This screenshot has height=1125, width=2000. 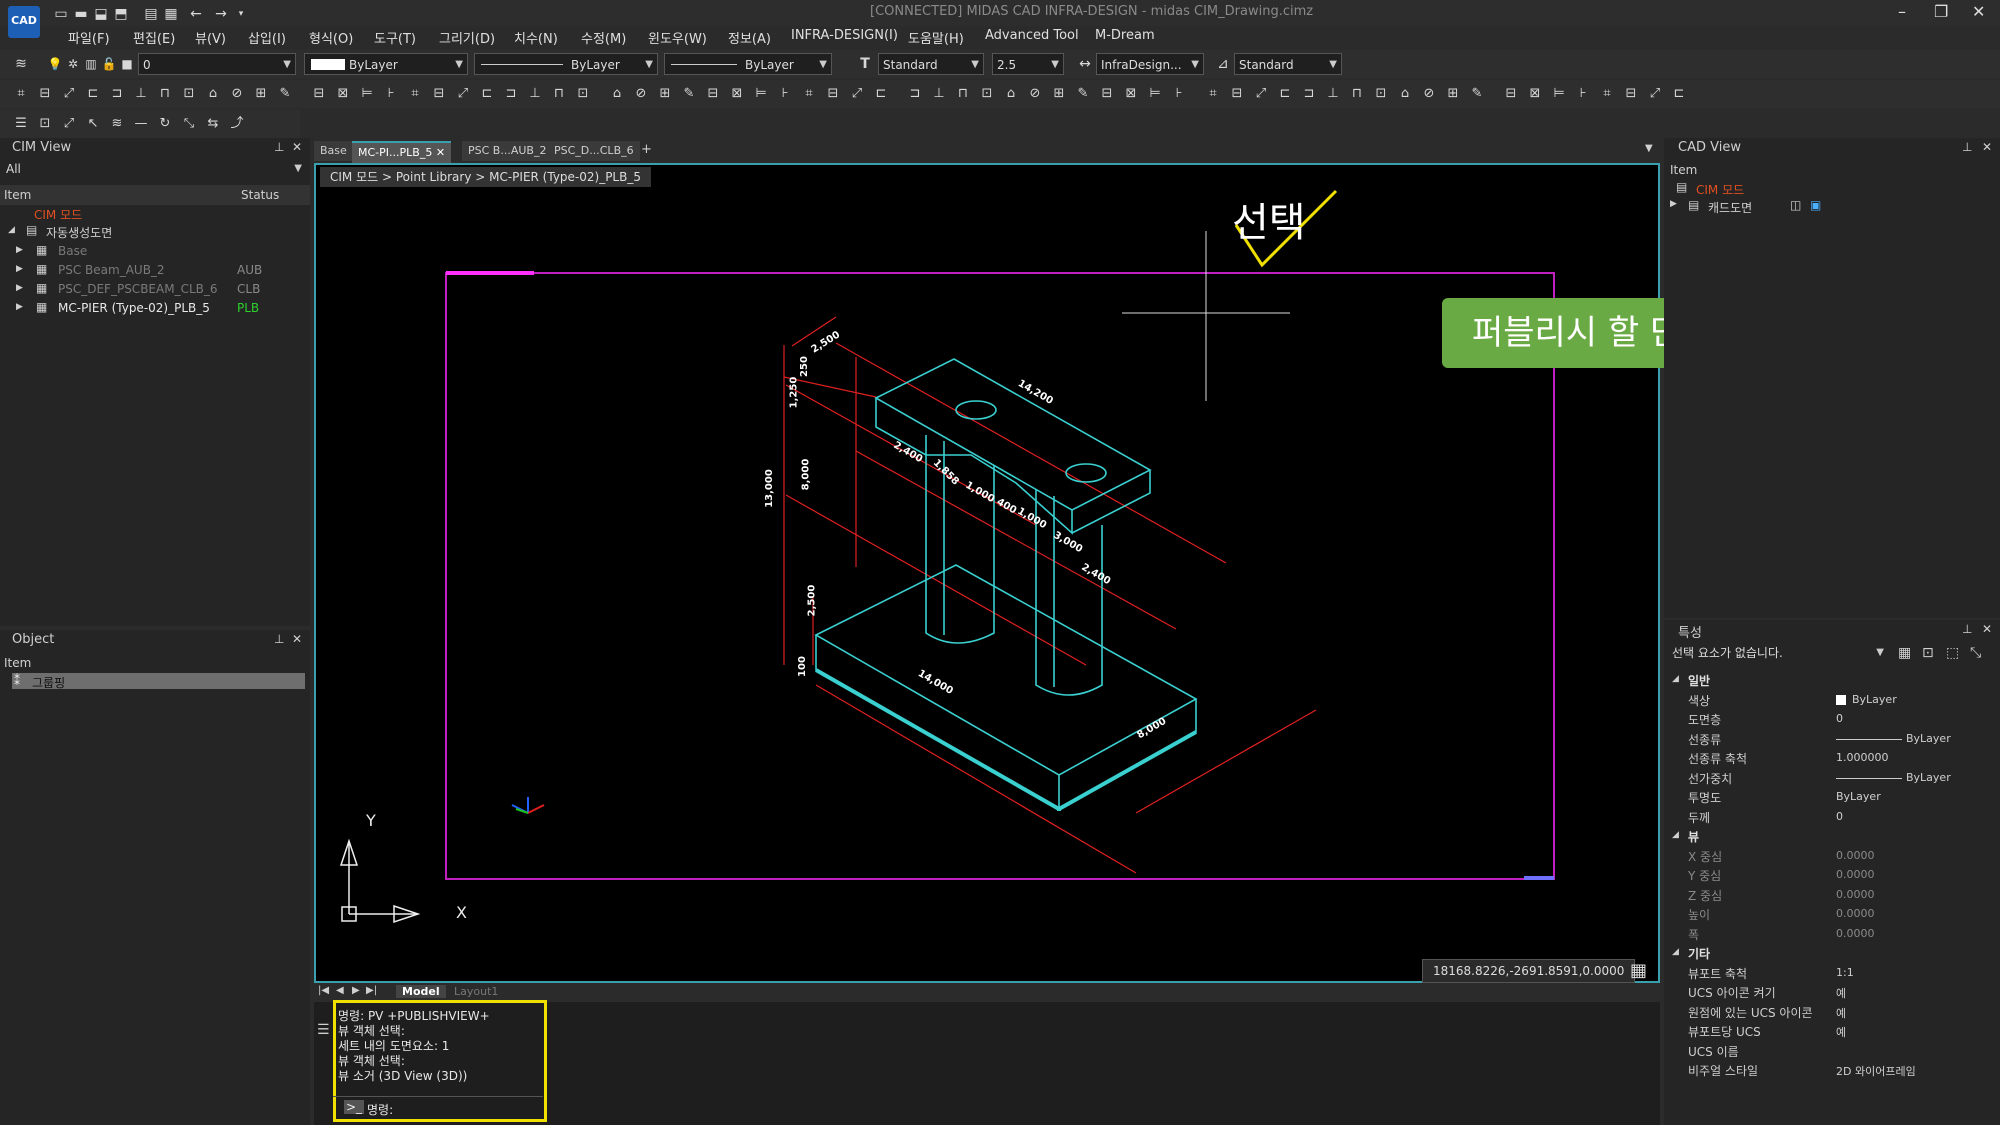 What do you see at coordinates (331, 37) in the screenshot?
I see `menu-format: 형식(O)` at bounding box center [331, 37].